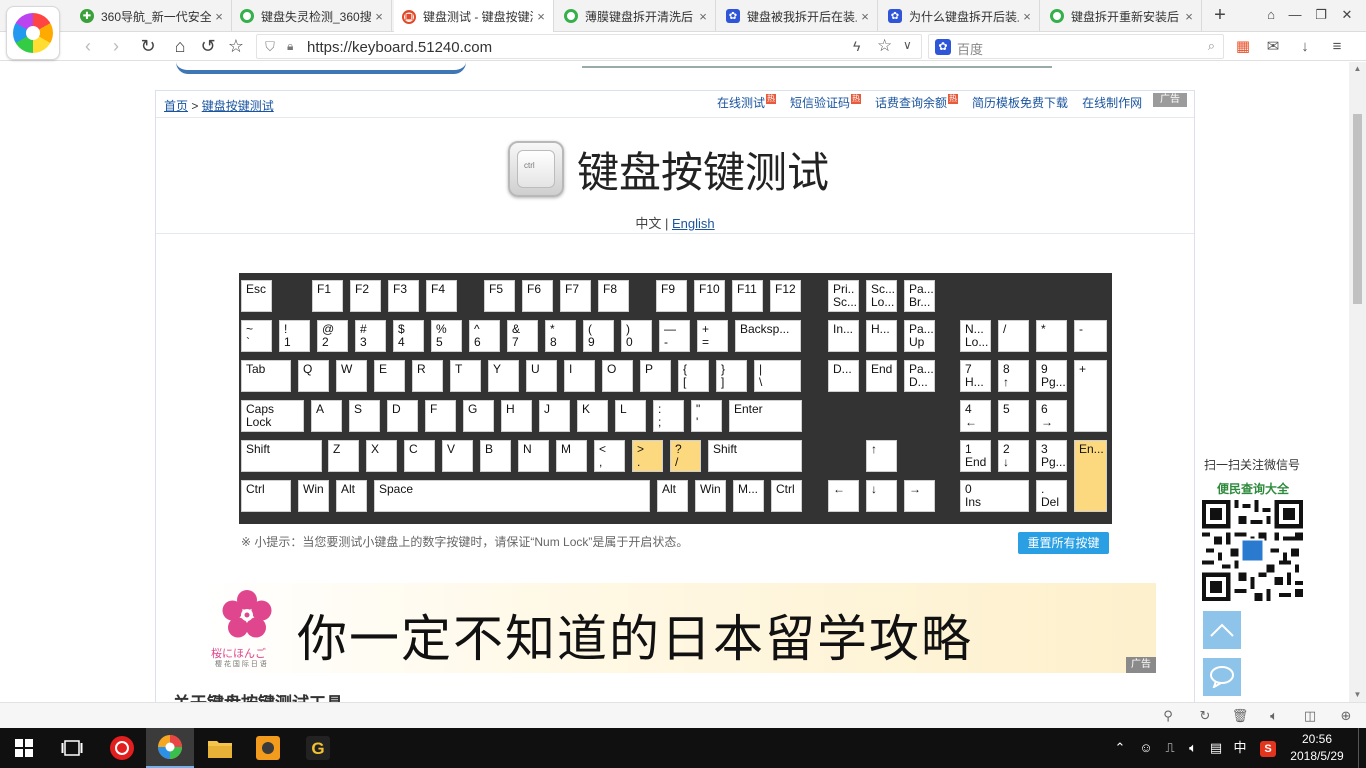 This screenshot has height=768, width=1366. Describe the element at coordinates (820, 103) in the screenshot. I see `top-link-label: 短信验证码` at that location.